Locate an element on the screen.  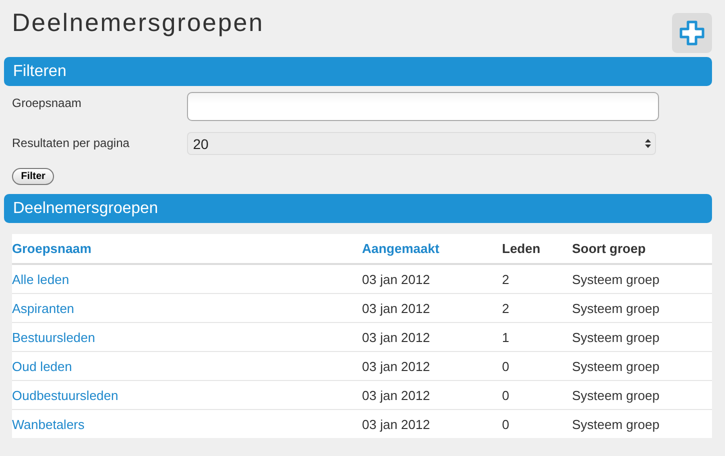
column-sort-link: Groepsnaam is located at coordinates (52, 248).